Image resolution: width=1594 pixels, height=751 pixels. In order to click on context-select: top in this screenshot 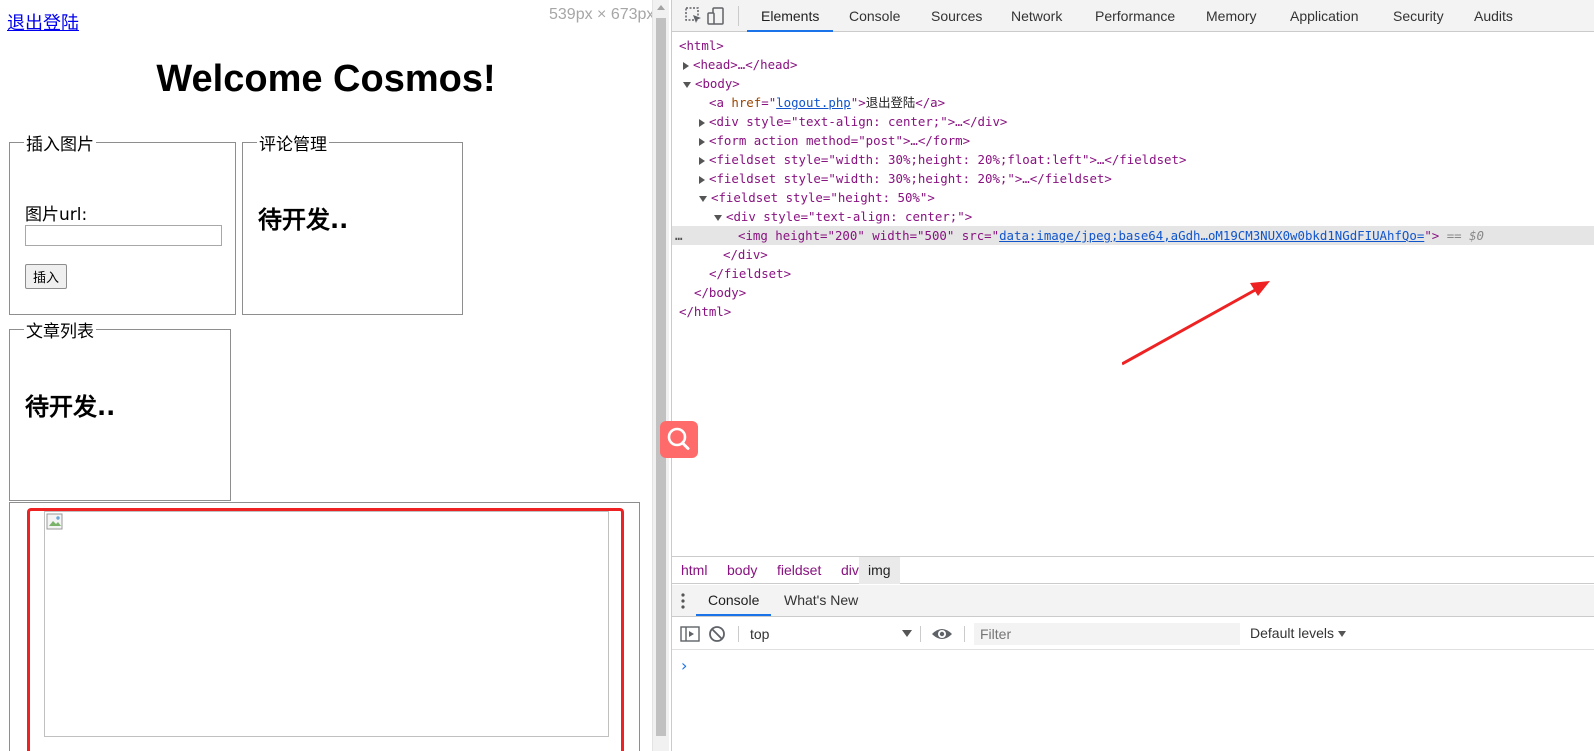, I will do `click(832, 634)`.